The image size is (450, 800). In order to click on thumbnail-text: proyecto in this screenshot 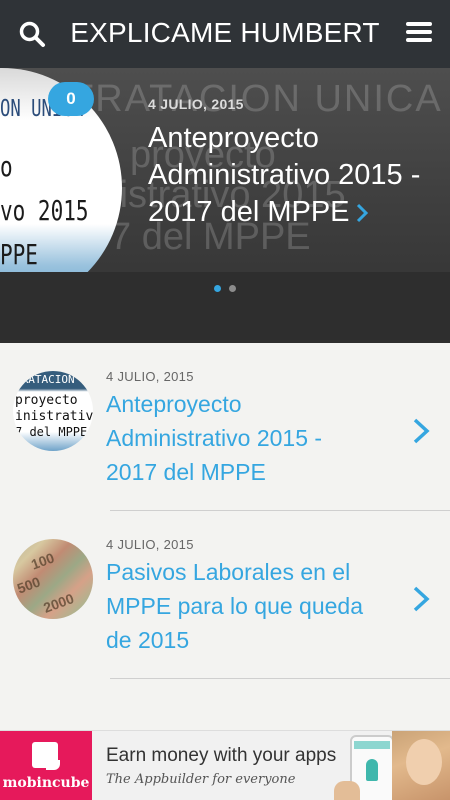, I will do `click(46, 400)`.